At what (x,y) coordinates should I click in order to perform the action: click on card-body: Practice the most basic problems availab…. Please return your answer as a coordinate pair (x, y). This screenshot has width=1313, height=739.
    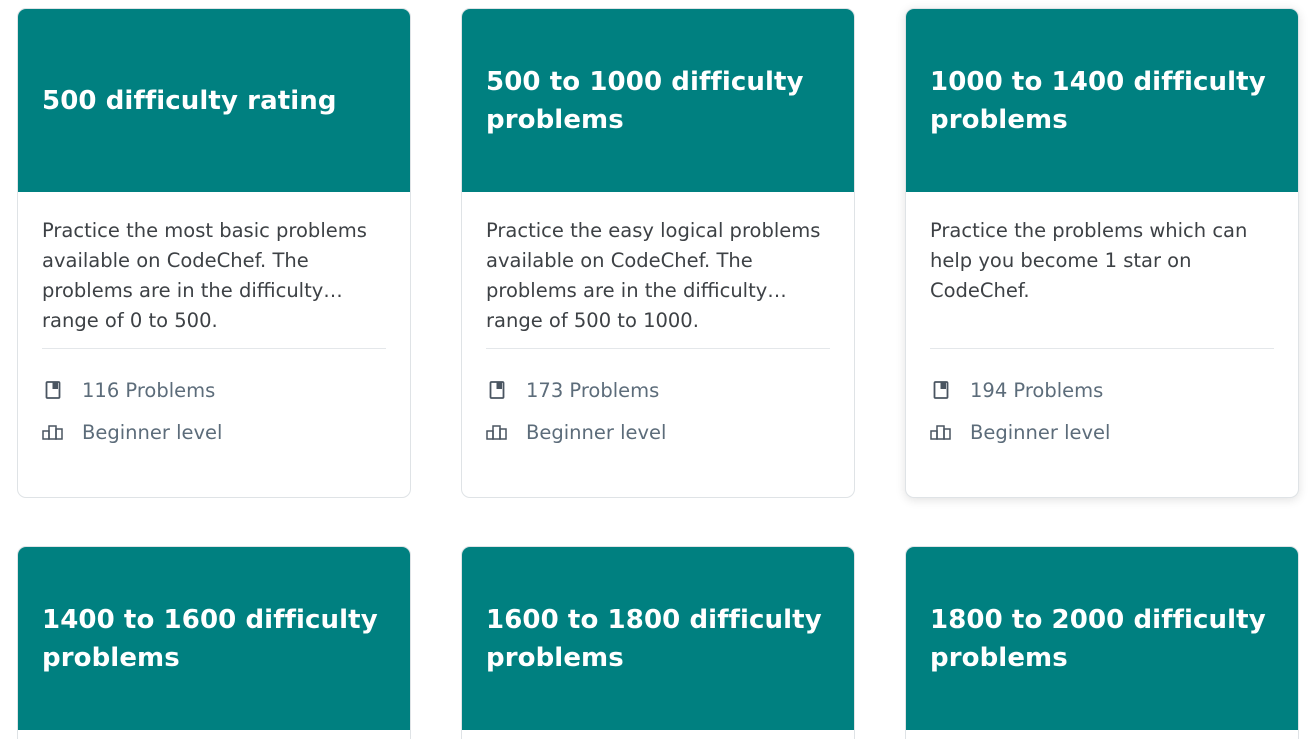
    Looking at the image, I should click on (214, 322).